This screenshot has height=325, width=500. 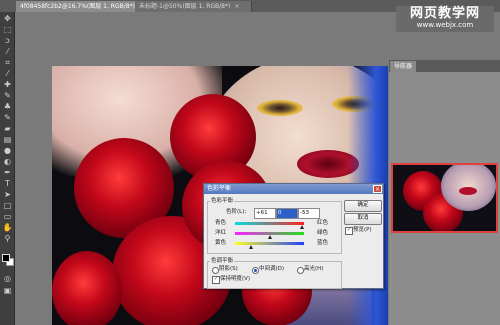 I want to click on slider-left-label: 黄色, so click(x=221, y=243).